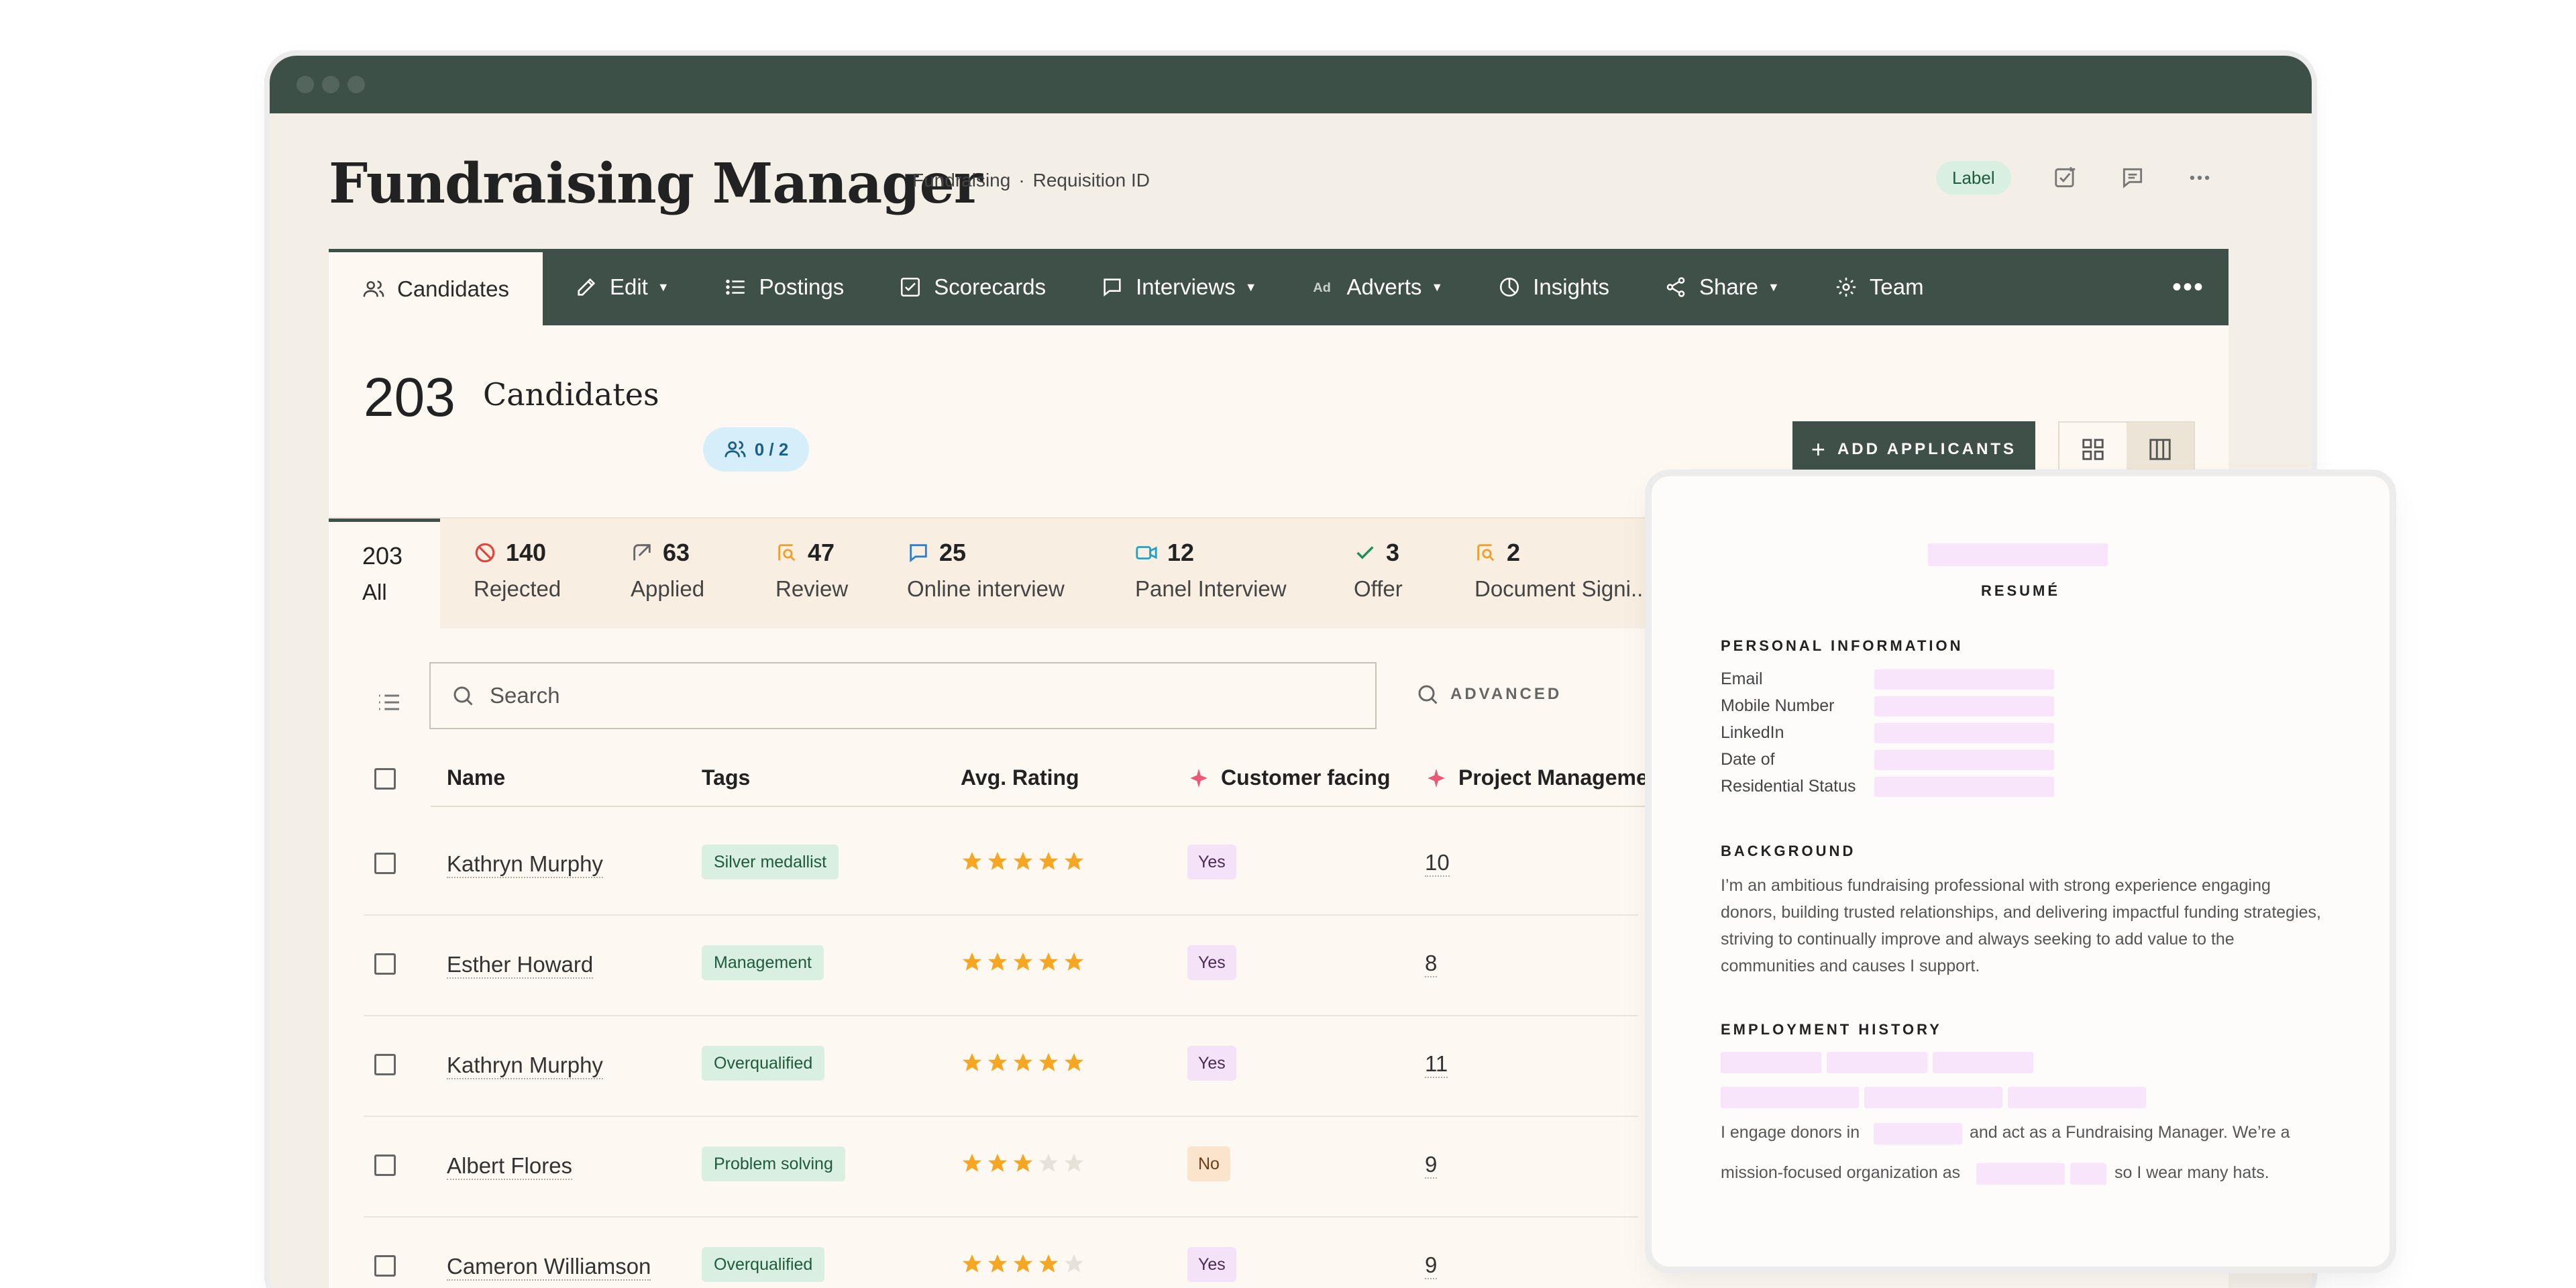 This screenshot has height=1288, width=2576. Describe the element at coordinates (811, 570) in the screenshot. I see `stage-review: 47 Review` at that location.